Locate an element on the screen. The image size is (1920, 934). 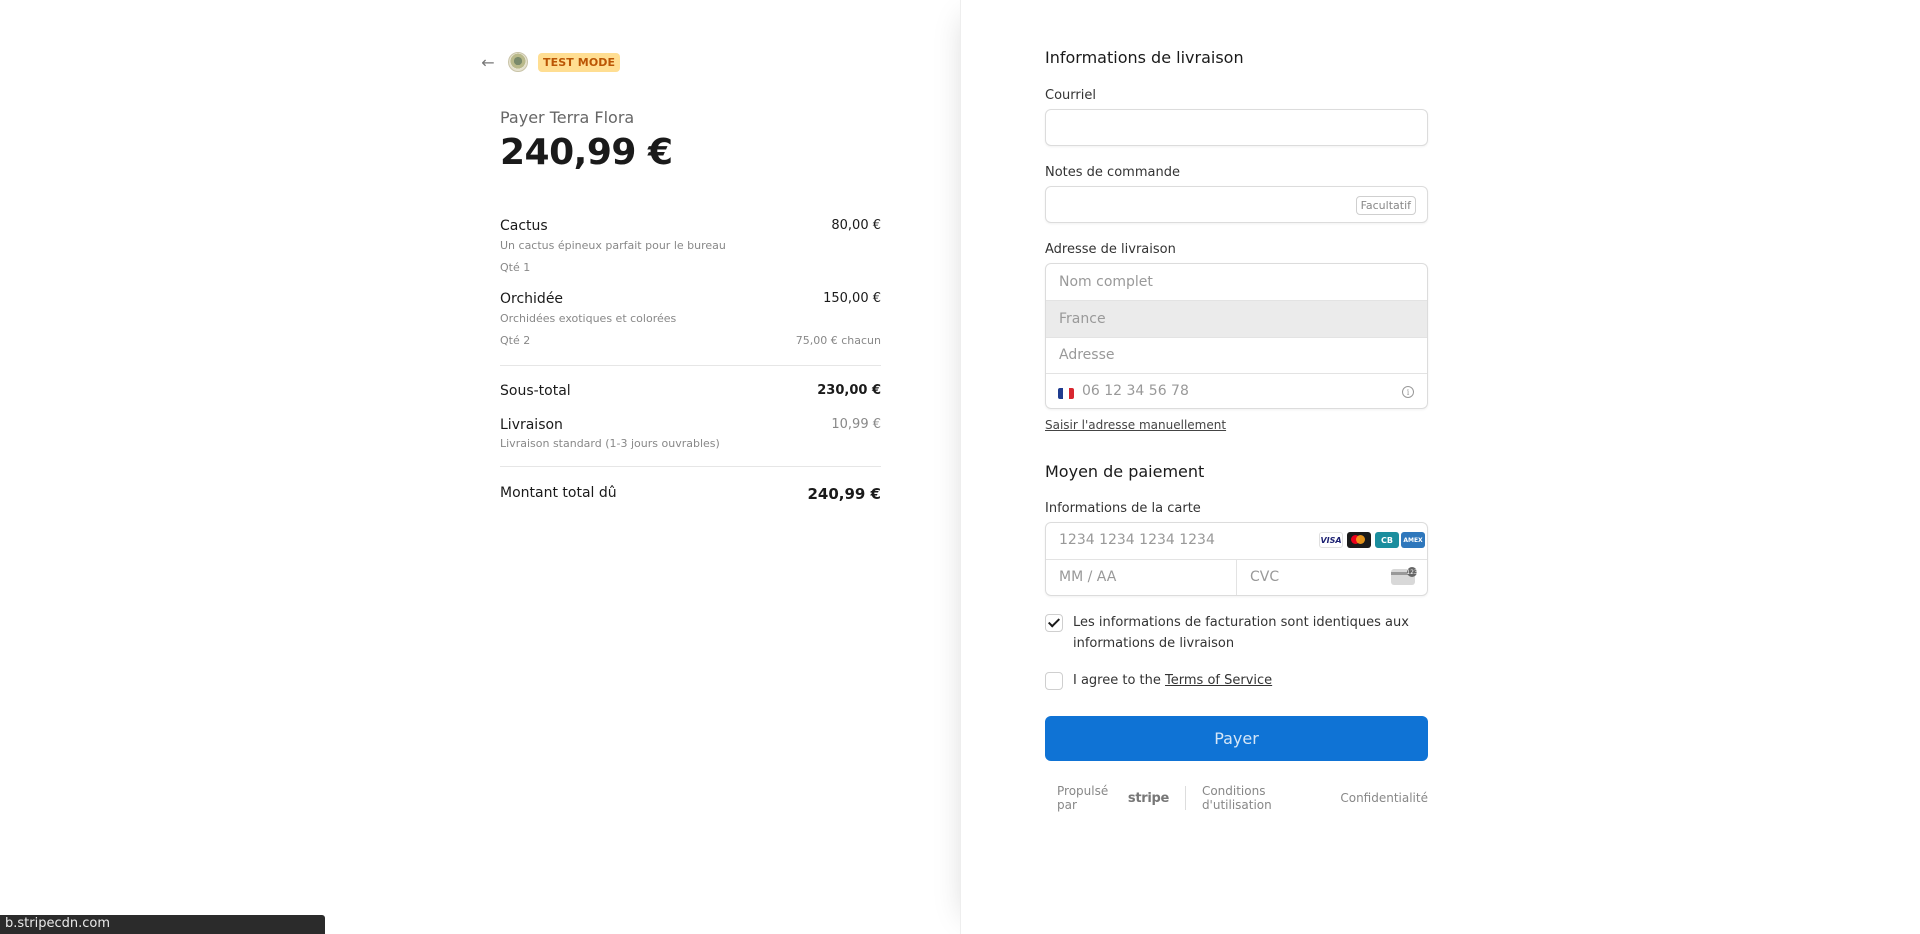
total-value: 240,99 € is located at coordinates (844, 494).